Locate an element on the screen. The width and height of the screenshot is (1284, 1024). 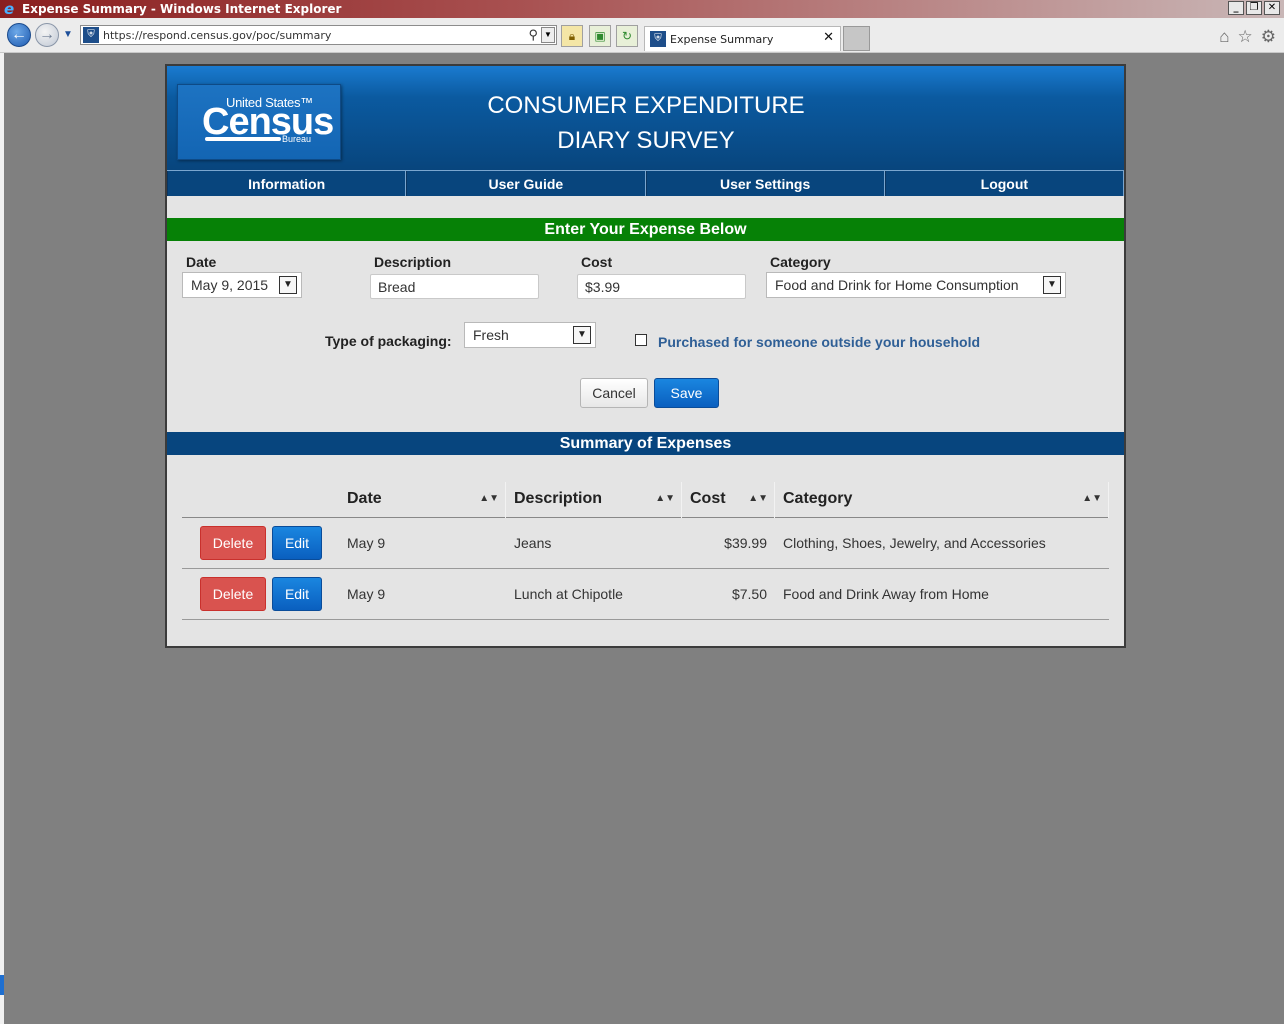
menu-user-settings: User Settings is located at coordinates (765, 183).